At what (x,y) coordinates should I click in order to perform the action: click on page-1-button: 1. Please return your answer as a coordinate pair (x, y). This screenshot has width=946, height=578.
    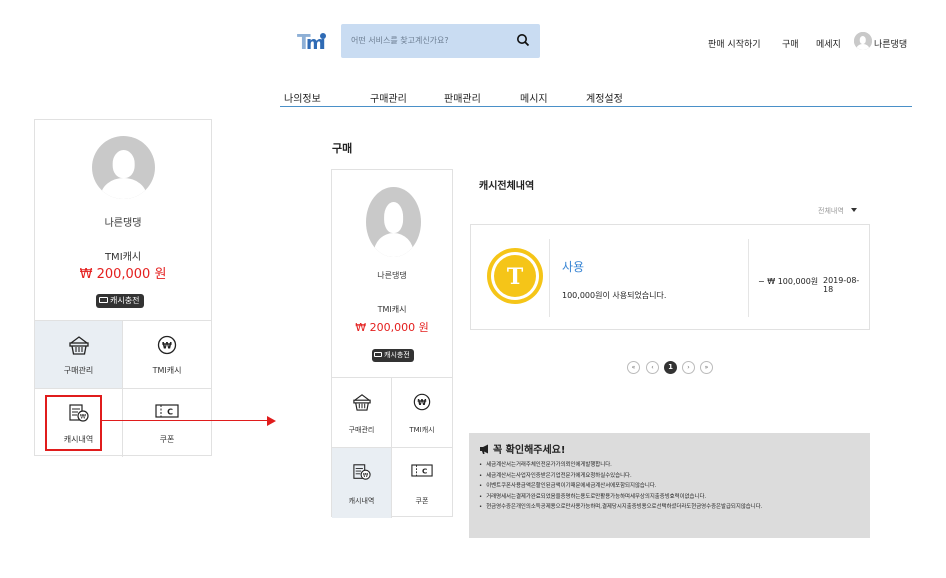
    Looking at the image, I should click on (670, 367).